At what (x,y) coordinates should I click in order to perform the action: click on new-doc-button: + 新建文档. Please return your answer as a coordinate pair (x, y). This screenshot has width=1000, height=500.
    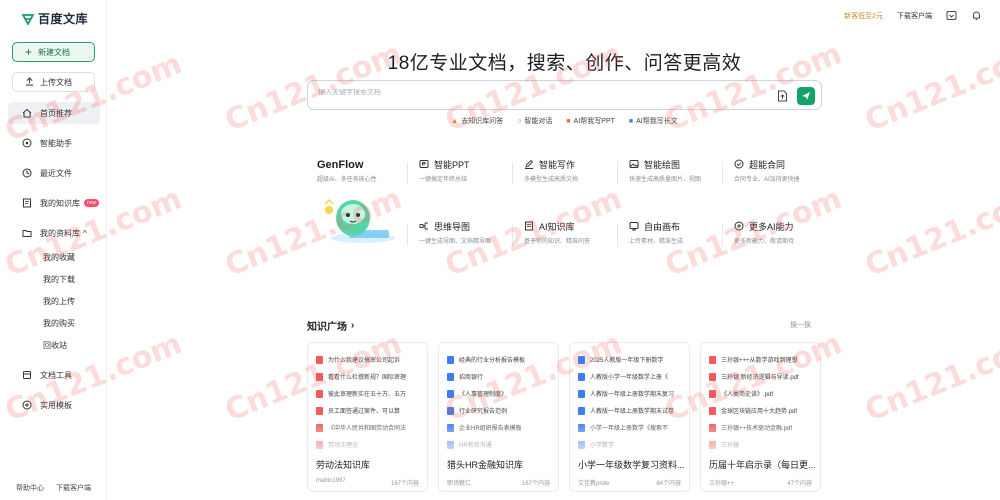
    Looking at the image, I should click on (53, 52).